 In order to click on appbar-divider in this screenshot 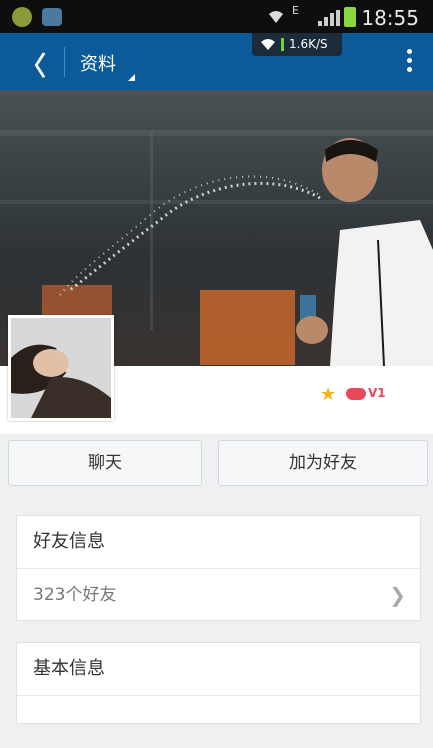, I will do `click(64, 62)`.